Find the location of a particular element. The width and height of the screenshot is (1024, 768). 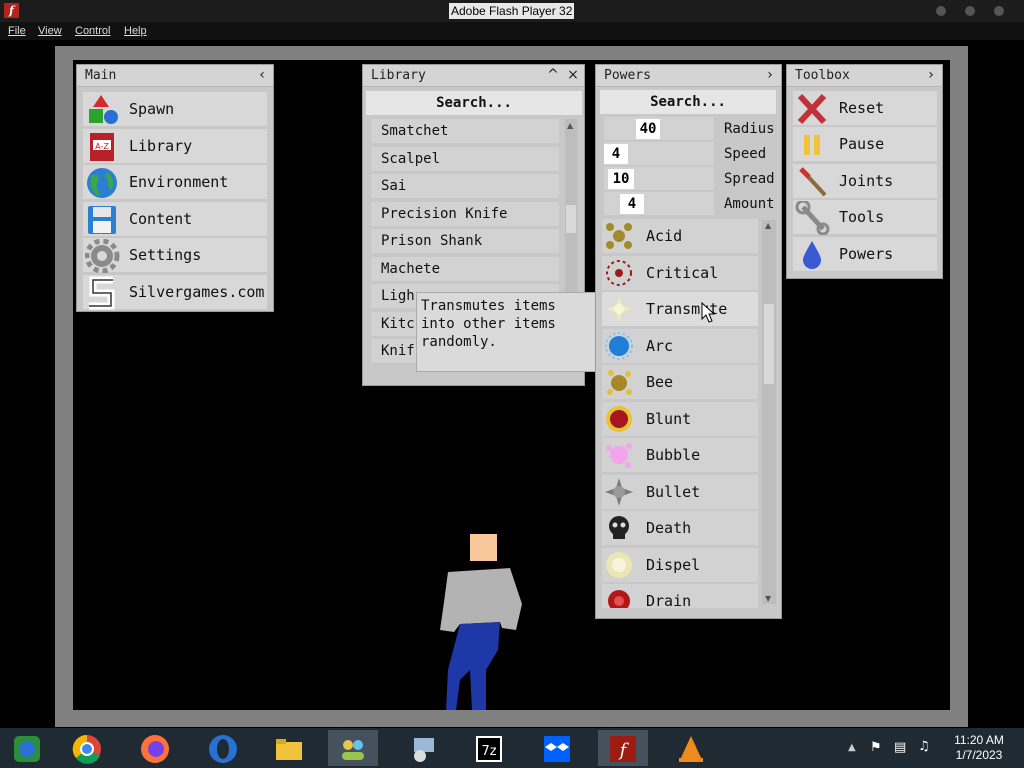

menu-item-library: A-Z Library is located at coordinates (175, 146).